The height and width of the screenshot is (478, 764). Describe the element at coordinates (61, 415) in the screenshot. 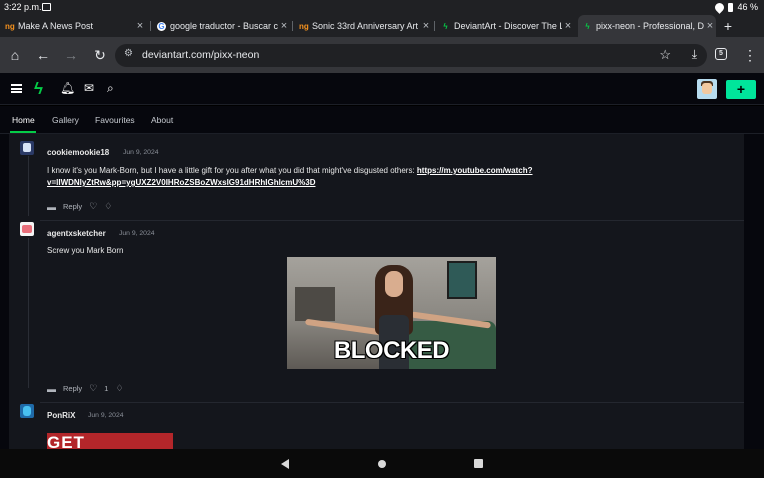

I see `comment-username: PonRiX` at that location.